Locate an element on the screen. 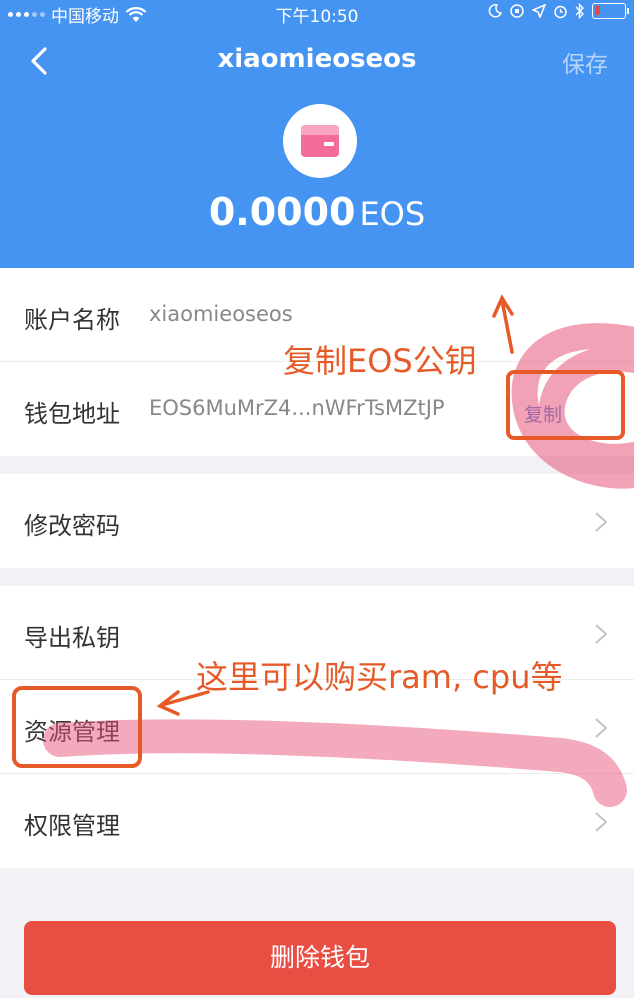  permission-management-label: 权限管理 is located at coordinates (72, 826).